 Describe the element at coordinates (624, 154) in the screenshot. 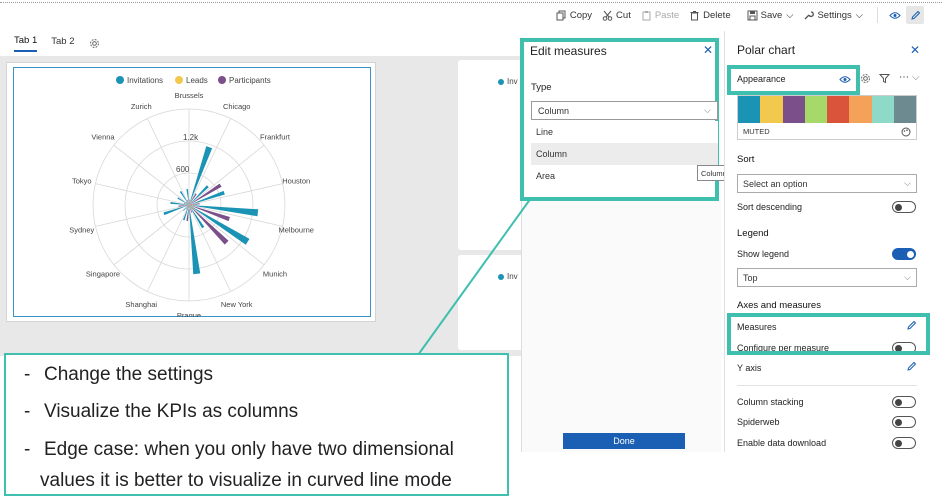

I see `option-column: Column` at that location.